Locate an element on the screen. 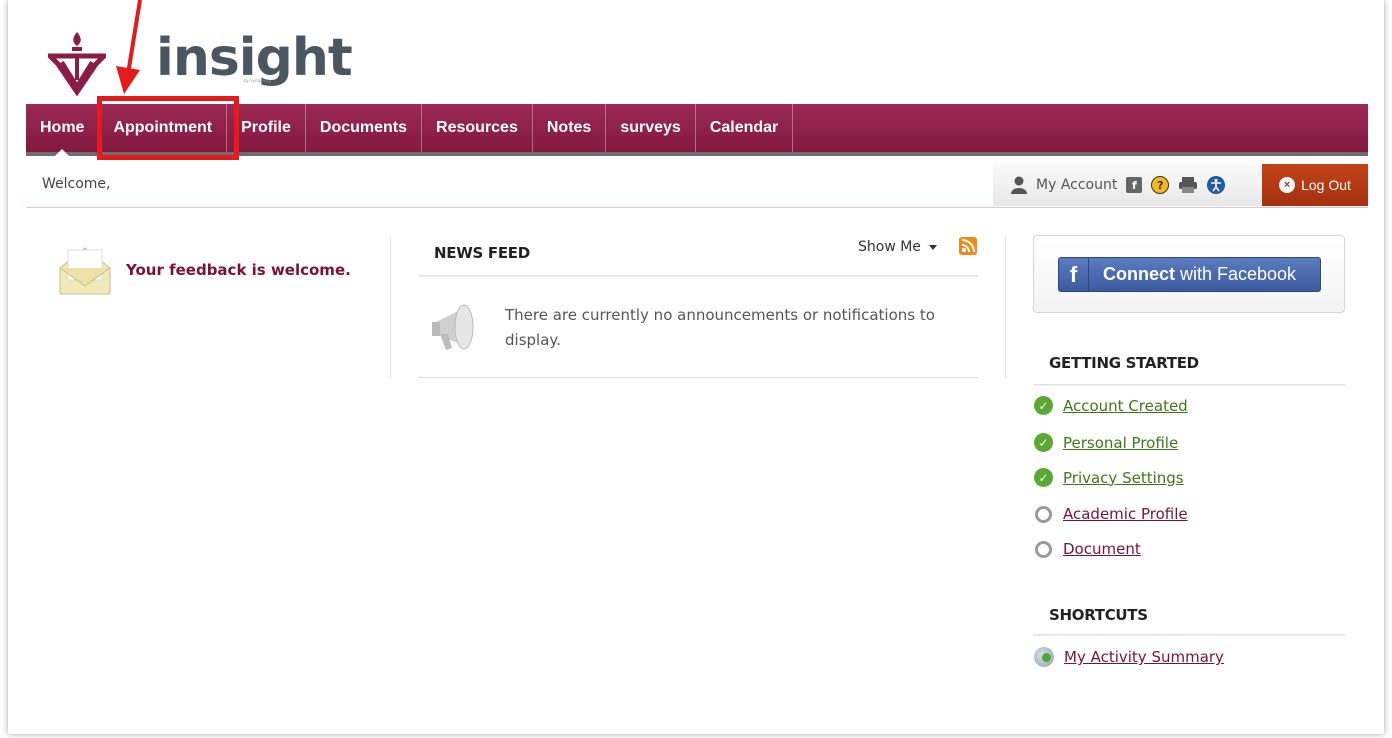  facebook-icon: f is located at coordinates (1134, 185).